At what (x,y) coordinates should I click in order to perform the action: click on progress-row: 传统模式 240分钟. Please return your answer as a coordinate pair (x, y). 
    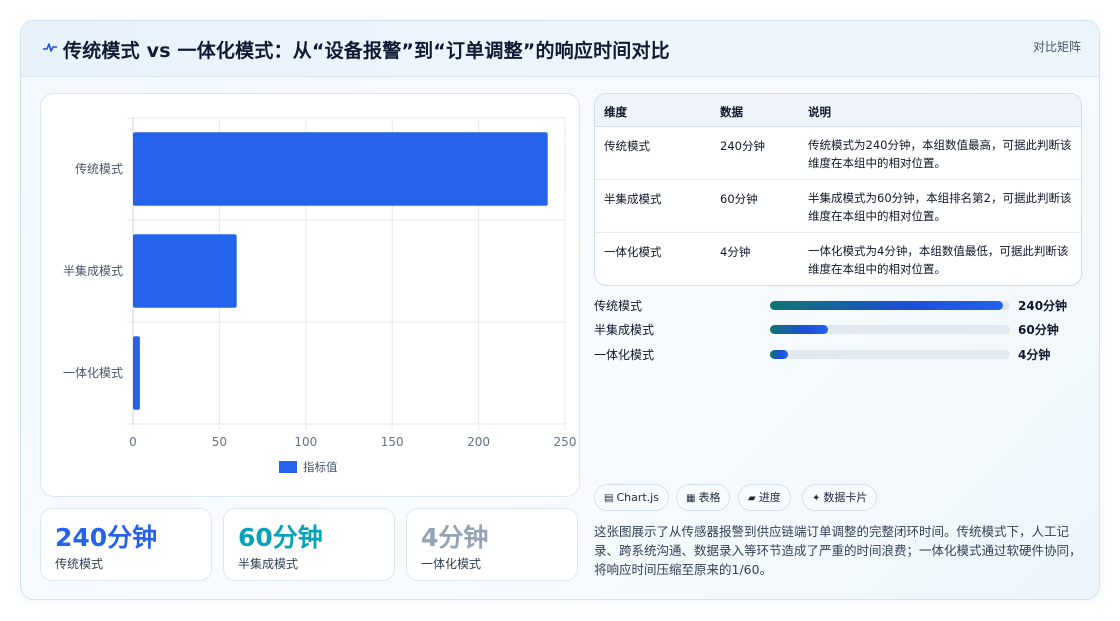
    Looking at the image, I should click on (839, 305).